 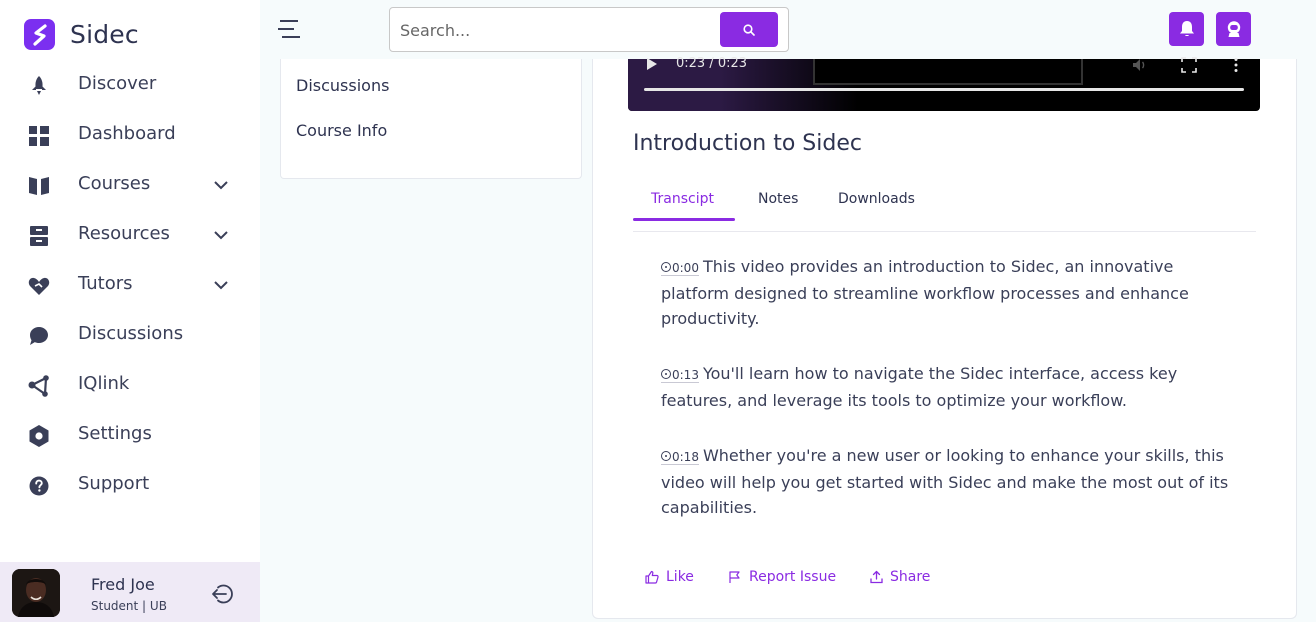 I want to click on sidebar-item-discover: Discover, so click(x=130, y=85).